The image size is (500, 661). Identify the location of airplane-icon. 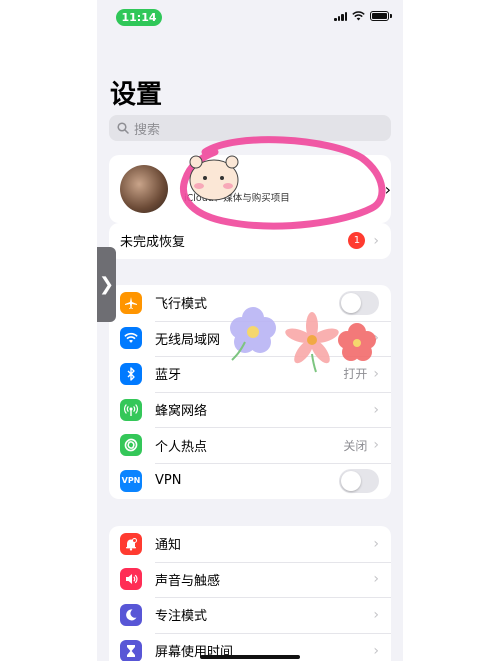
(131, 302).